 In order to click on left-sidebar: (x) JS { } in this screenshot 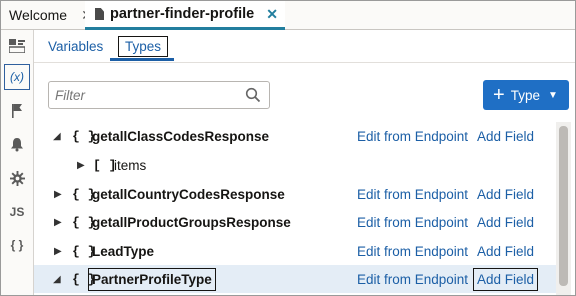, I will do `click(17, 162)`.